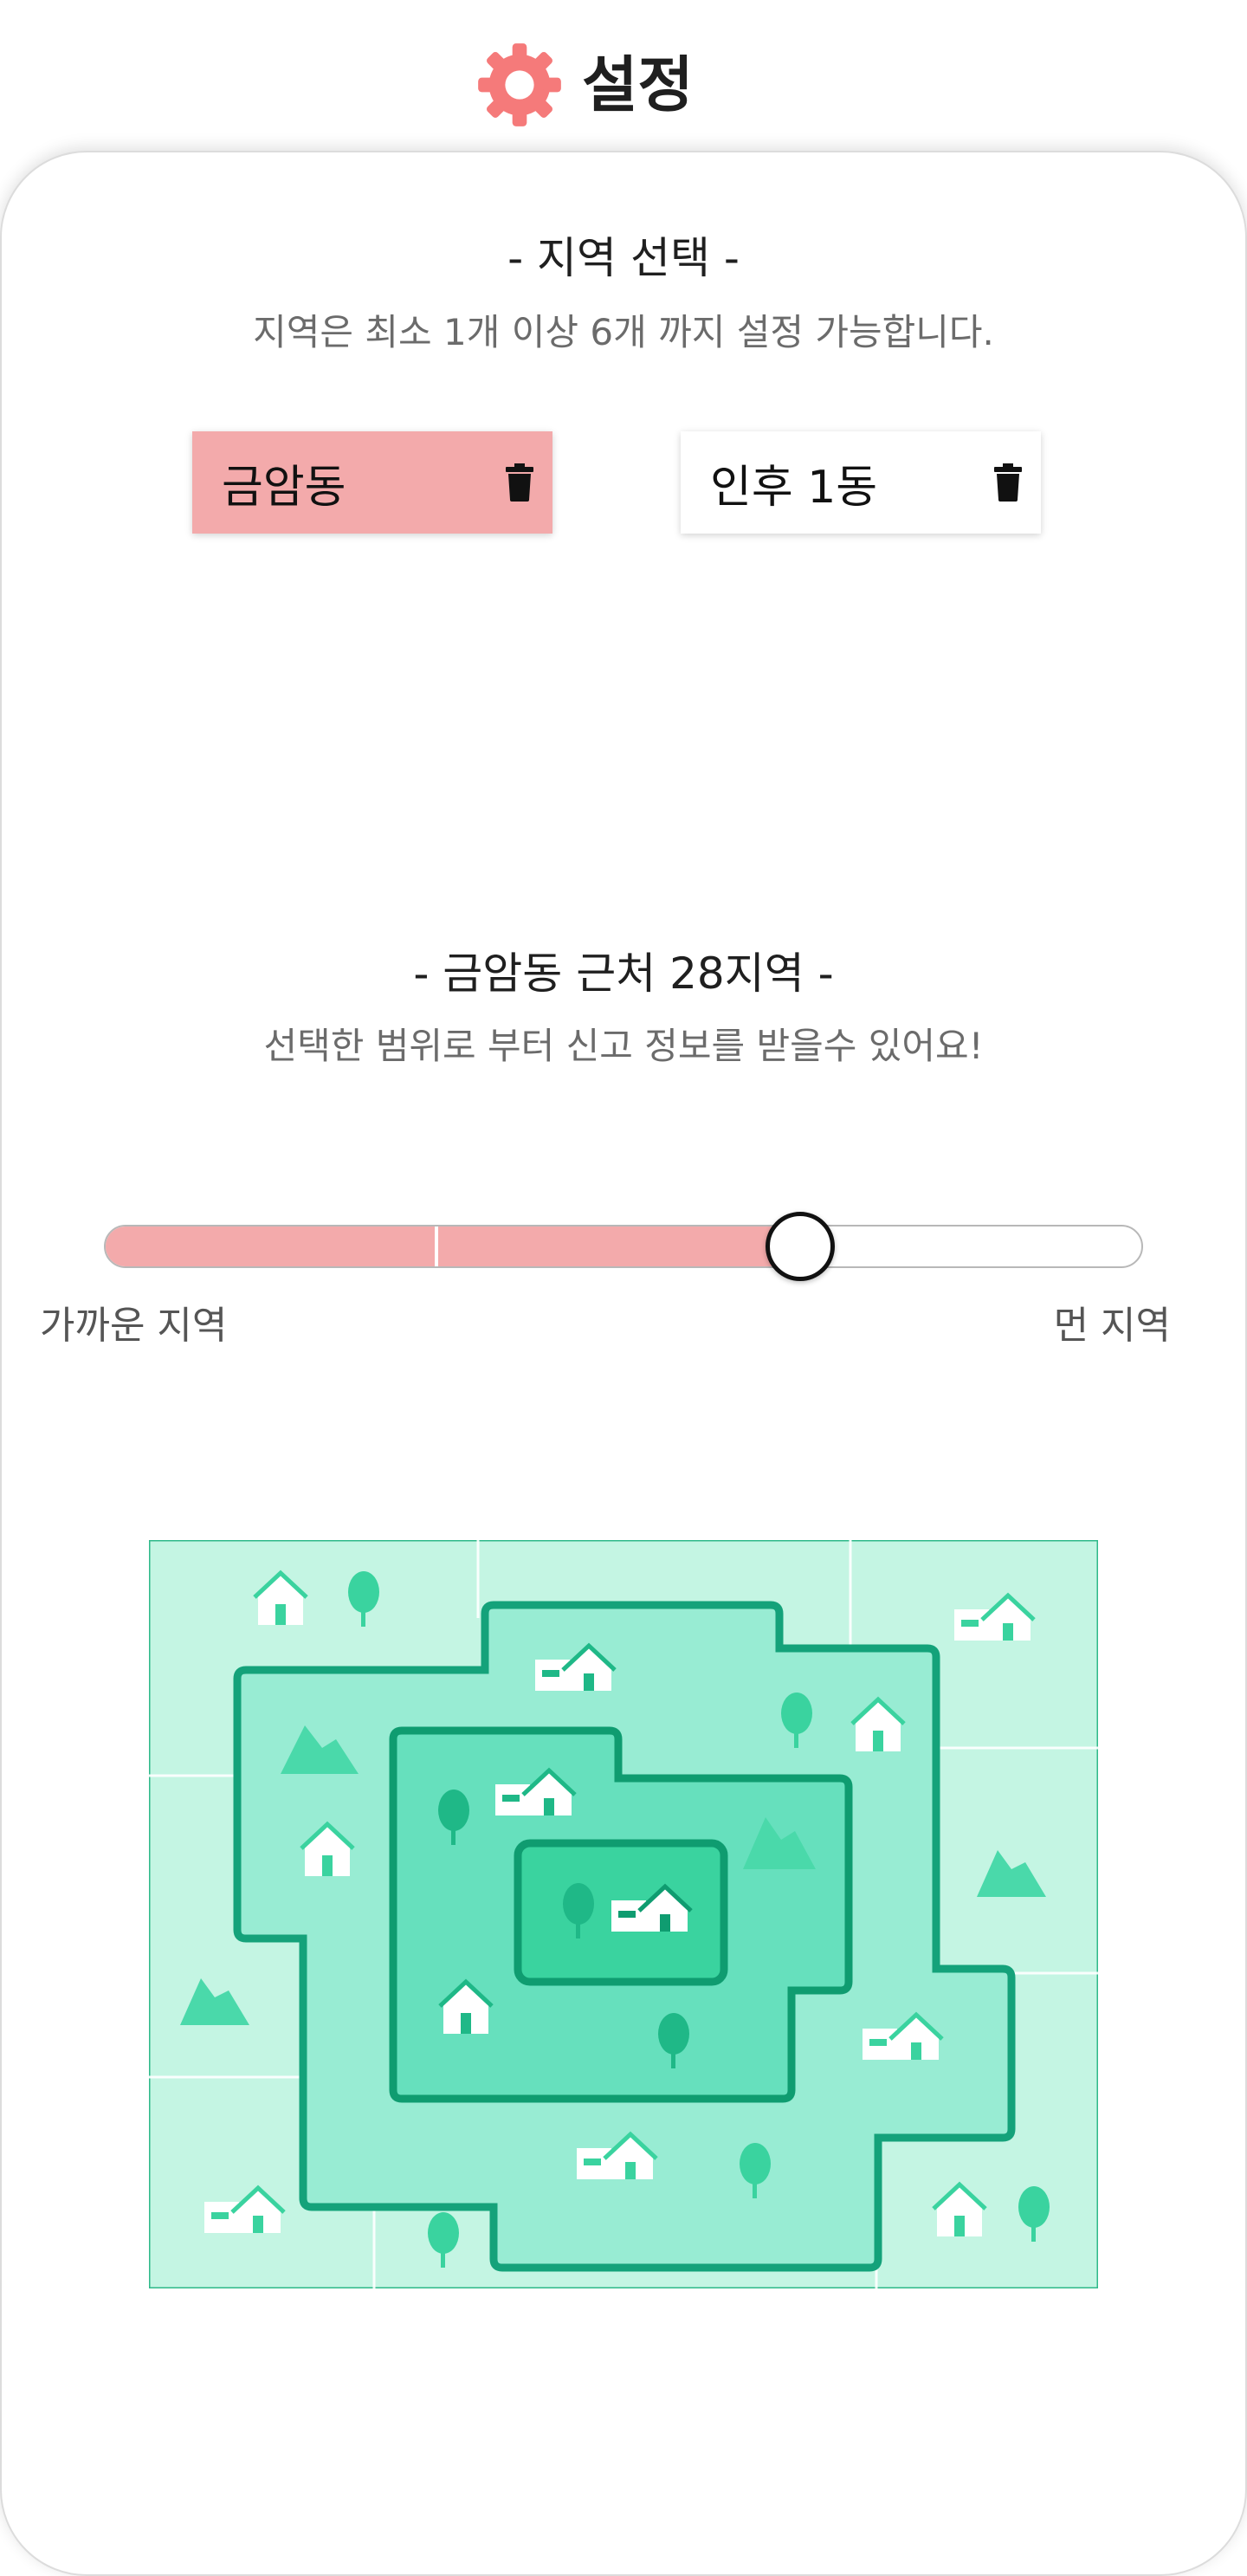 This screenshot has height=2576, width=1247. What do you see at coordinates (623, 332) in the screenshot?
I see `region-section-subtitle: 지역은 최소 1개 이상 6개 까지 설정 가능합니다.` at bounding box center [623, 332].